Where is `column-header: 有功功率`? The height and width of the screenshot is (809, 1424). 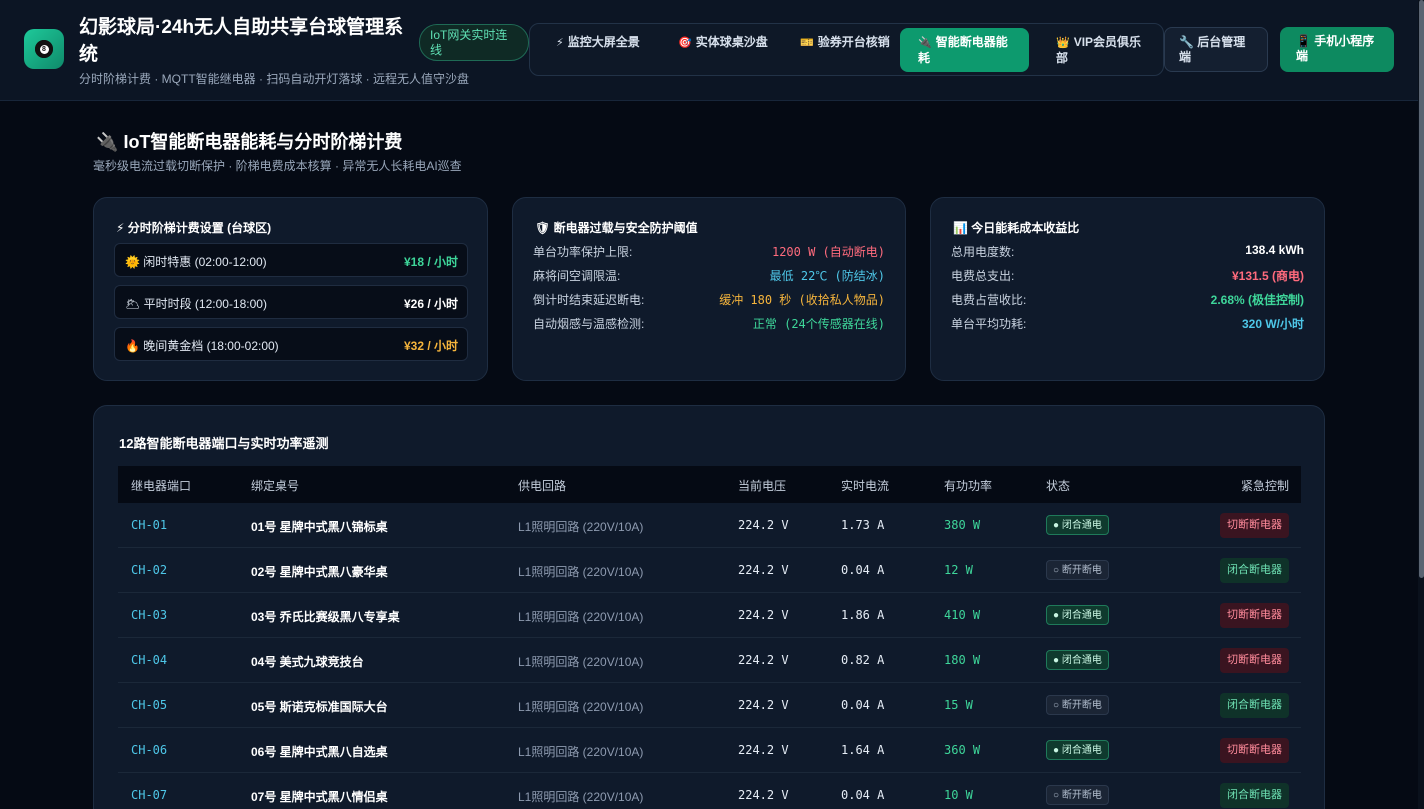 column-header: 有功功率 is located at coordinates (968, 486).